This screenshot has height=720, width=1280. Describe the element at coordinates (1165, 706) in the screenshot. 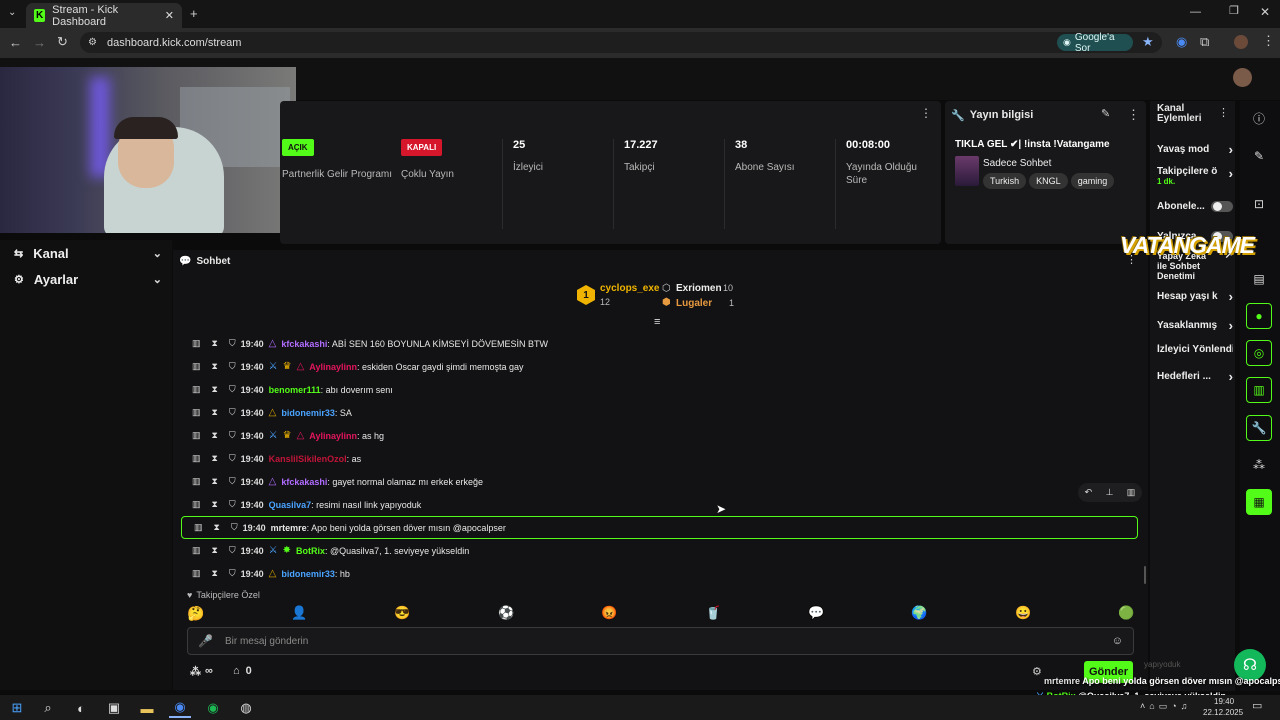

I see `system-tray-icons: ˄⌂▭◔♫` at that location.